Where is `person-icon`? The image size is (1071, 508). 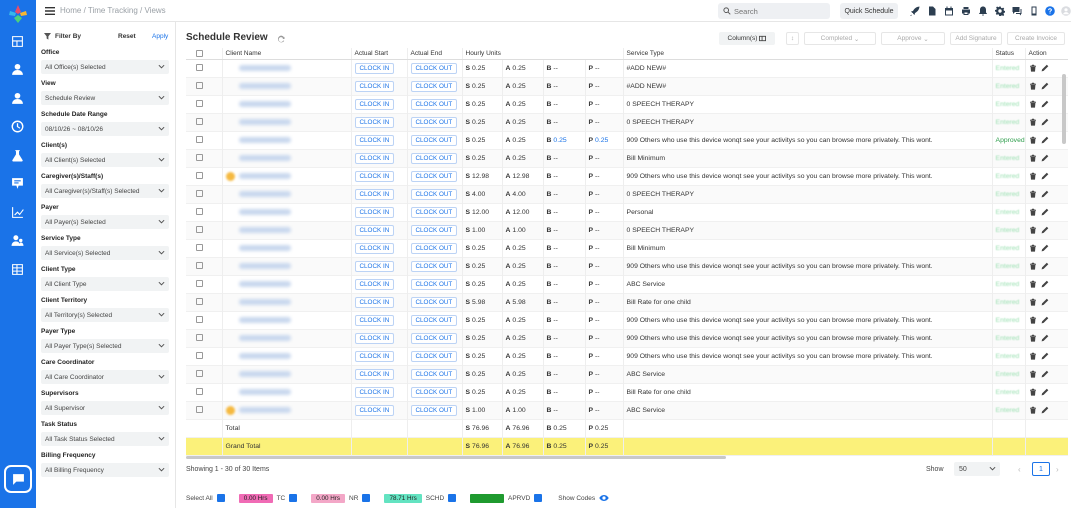 person-icon is located at coordinates (17, 69).